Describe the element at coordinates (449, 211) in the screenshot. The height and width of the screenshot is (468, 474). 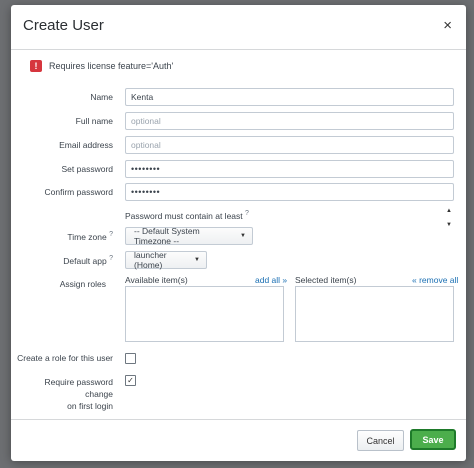
I see `scroll-up-icon: ▲` at that location.